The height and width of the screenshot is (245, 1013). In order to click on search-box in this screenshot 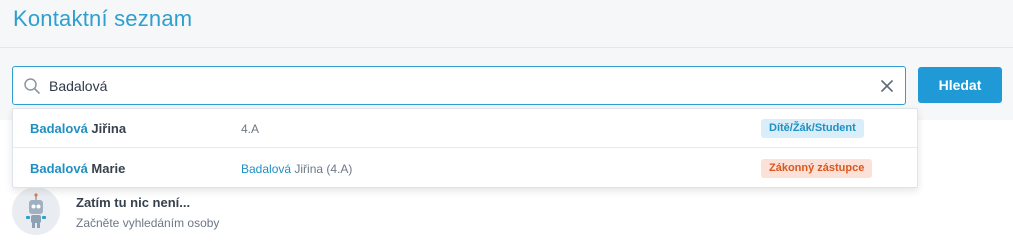, I will do `click(459, 85)`.